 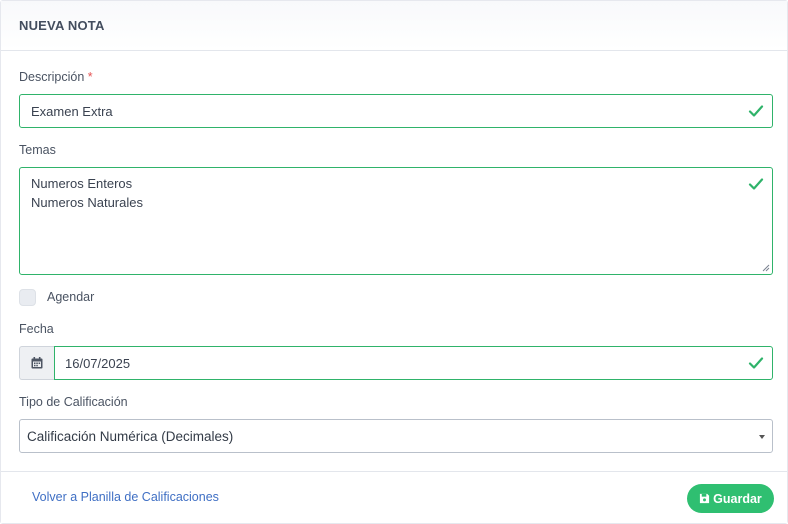 I want to click on descripcion-label: Descripción *, so click(x=56, y=77).